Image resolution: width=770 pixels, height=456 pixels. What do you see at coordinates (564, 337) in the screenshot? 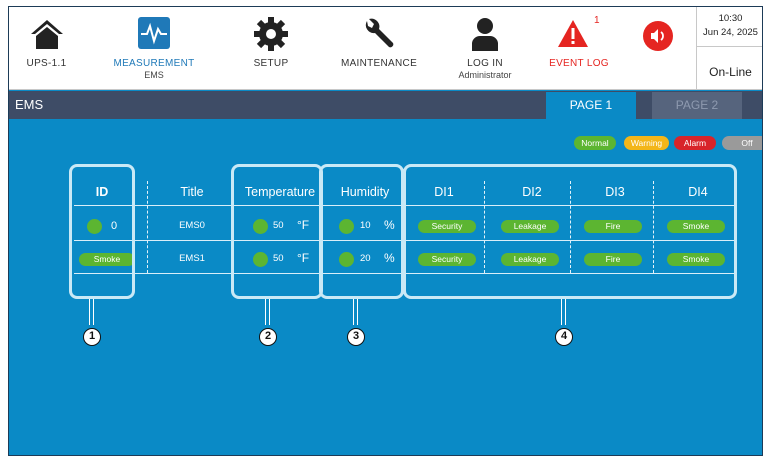
I see `callout-4: 4` at bounding box center [564, 337].